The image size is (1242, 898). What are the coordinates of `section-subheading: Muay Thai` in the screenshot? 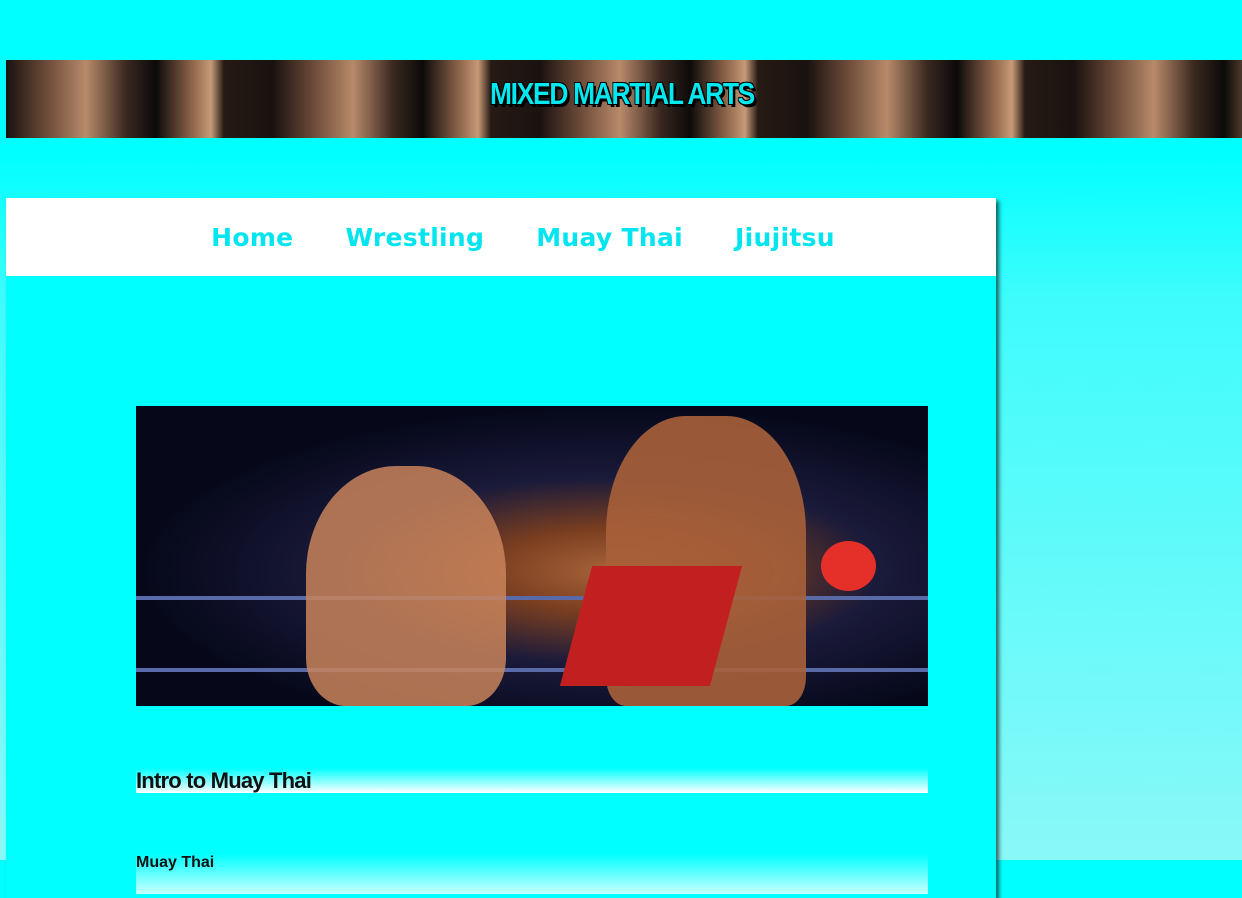 It's located at (532, 874).